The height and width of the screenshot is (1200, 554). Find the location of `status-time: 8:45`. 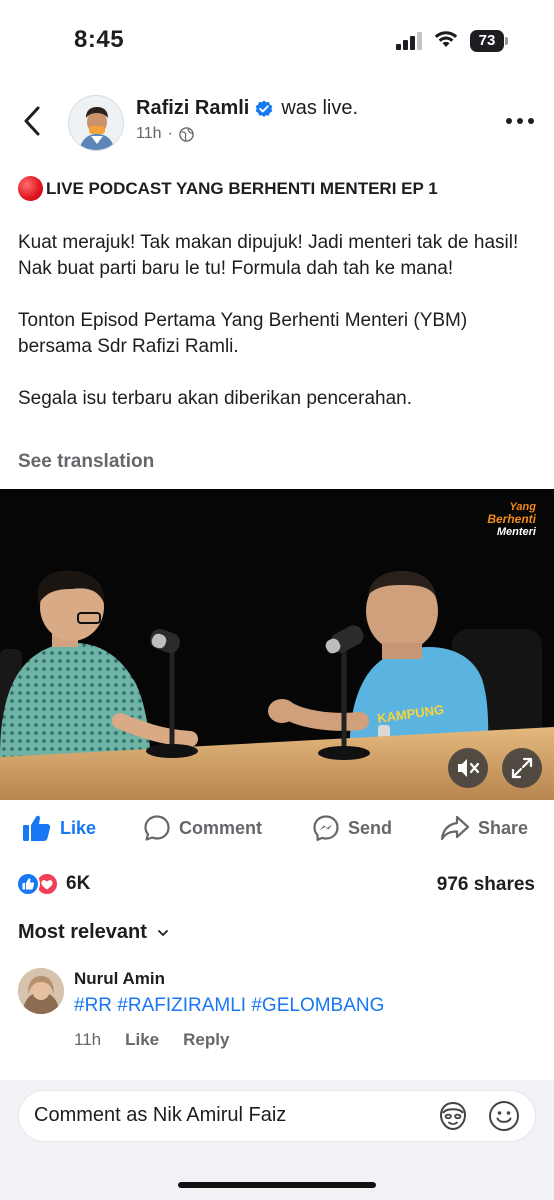

status-time: 8:45 is located at coordinates (99, 39).